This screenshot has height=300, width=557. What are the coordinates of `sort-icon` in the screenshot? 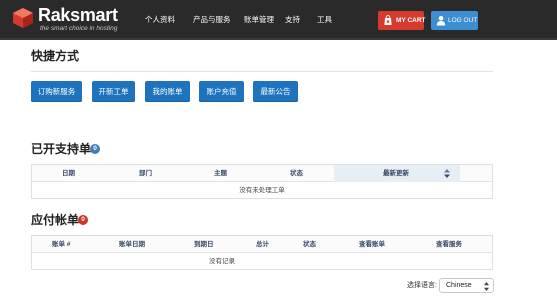 It's located at (447, 173).